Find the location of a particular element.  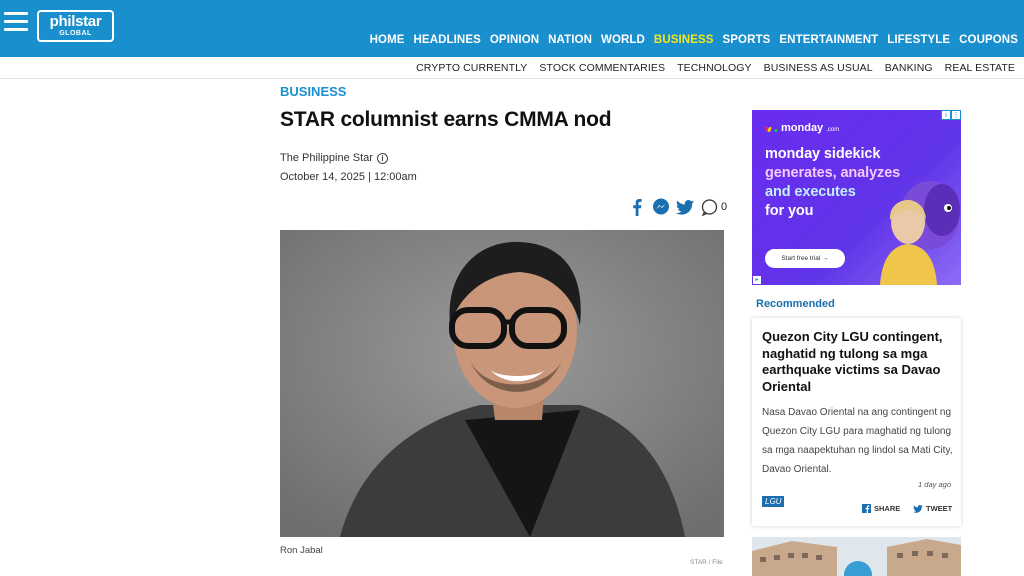

ad-cta-button: Start free trial → is located at coordinates (805, 258).